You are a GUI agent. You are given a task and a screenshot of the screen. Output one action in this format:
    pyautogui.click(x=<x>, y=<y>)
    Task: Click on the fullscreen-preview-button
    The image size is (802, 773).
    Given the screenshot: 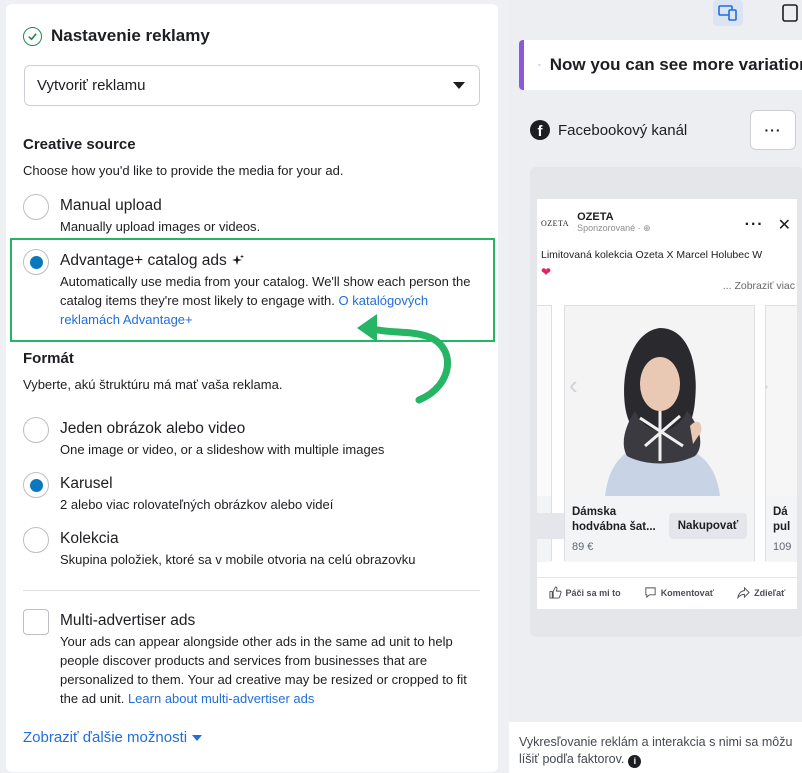 What is the action you would take?
    pyautogui.click(x=788, y=13)
    